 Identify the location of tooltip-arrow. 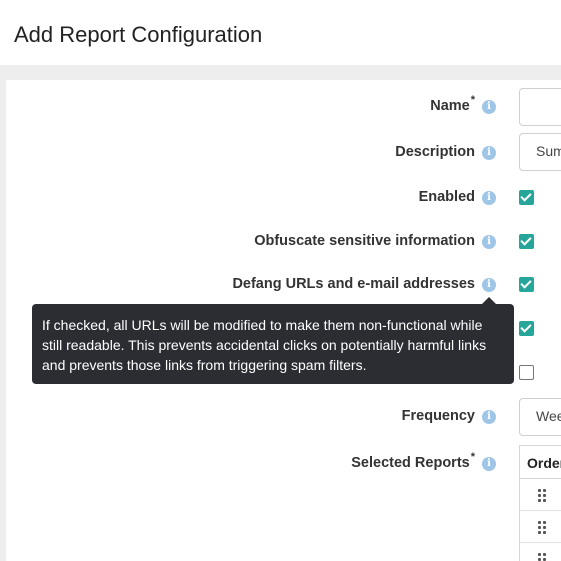
(489, 300).